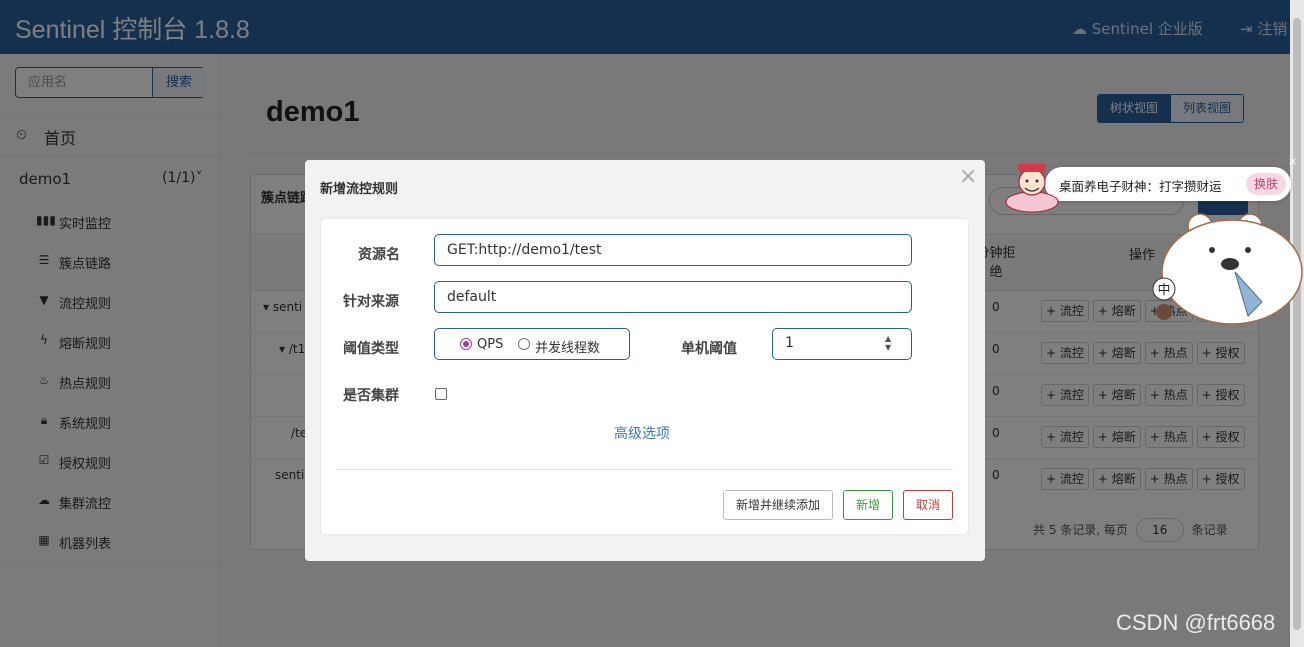 The image size is (1304, 647). Describe the element at coordinates (709, 349) in the screenshot. I see `single-threshold-label: 单机阈值` at that location.